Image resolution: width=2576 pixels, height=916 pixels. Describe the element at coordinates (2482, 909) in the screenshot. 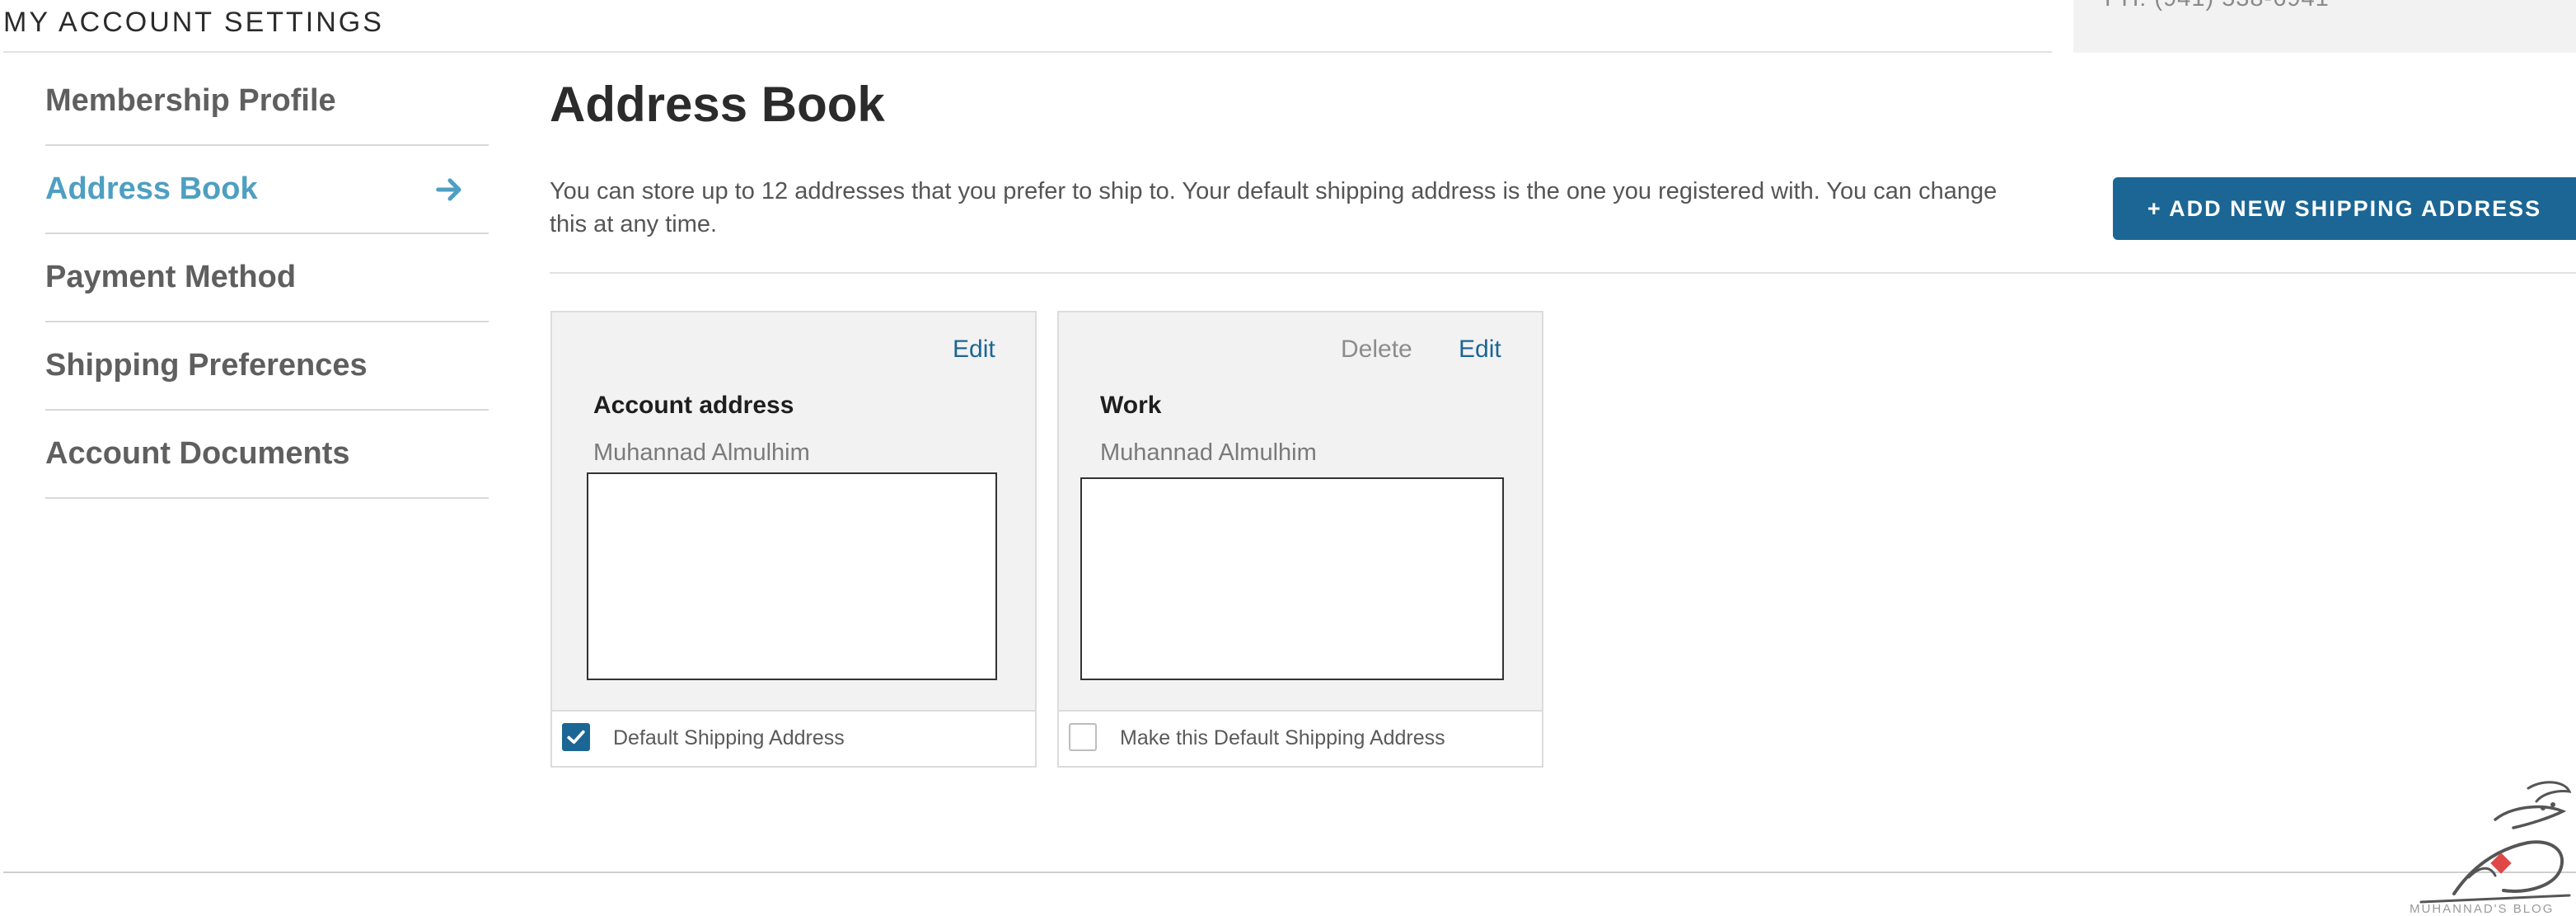

I see `watermark-text: MUHANNAD'S BLOG` at that location.